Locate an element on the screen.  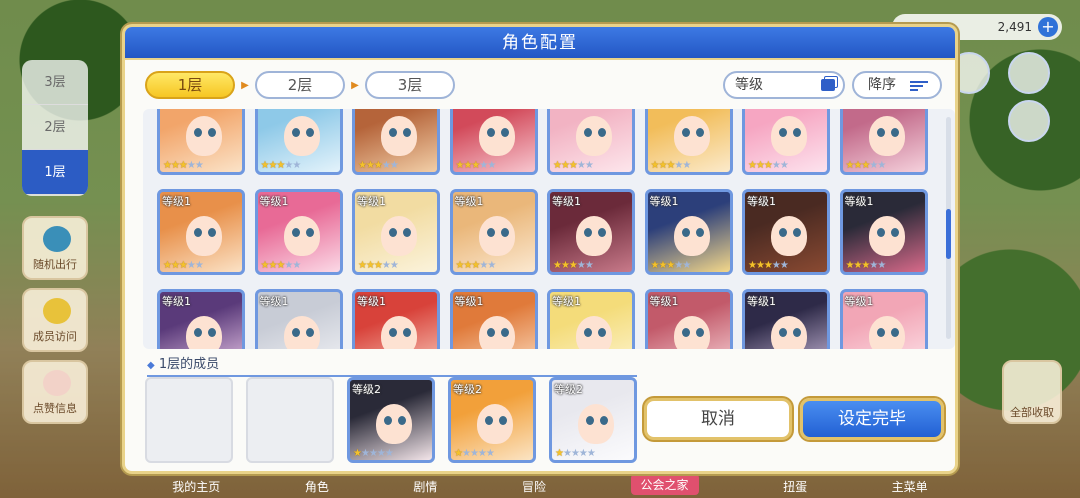
cancel-button: 取消 is located at coordinates (718, 419).